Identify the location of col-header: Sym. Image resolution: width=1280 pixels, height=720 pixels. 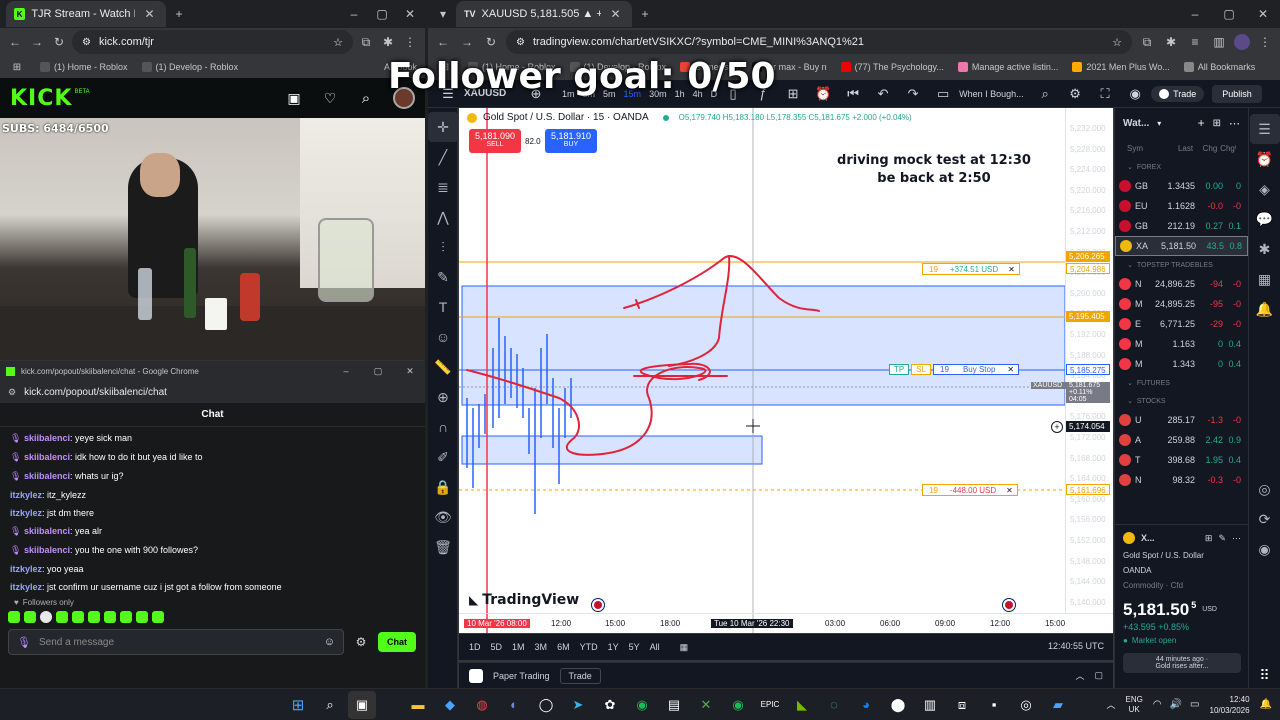
(1152, 148).